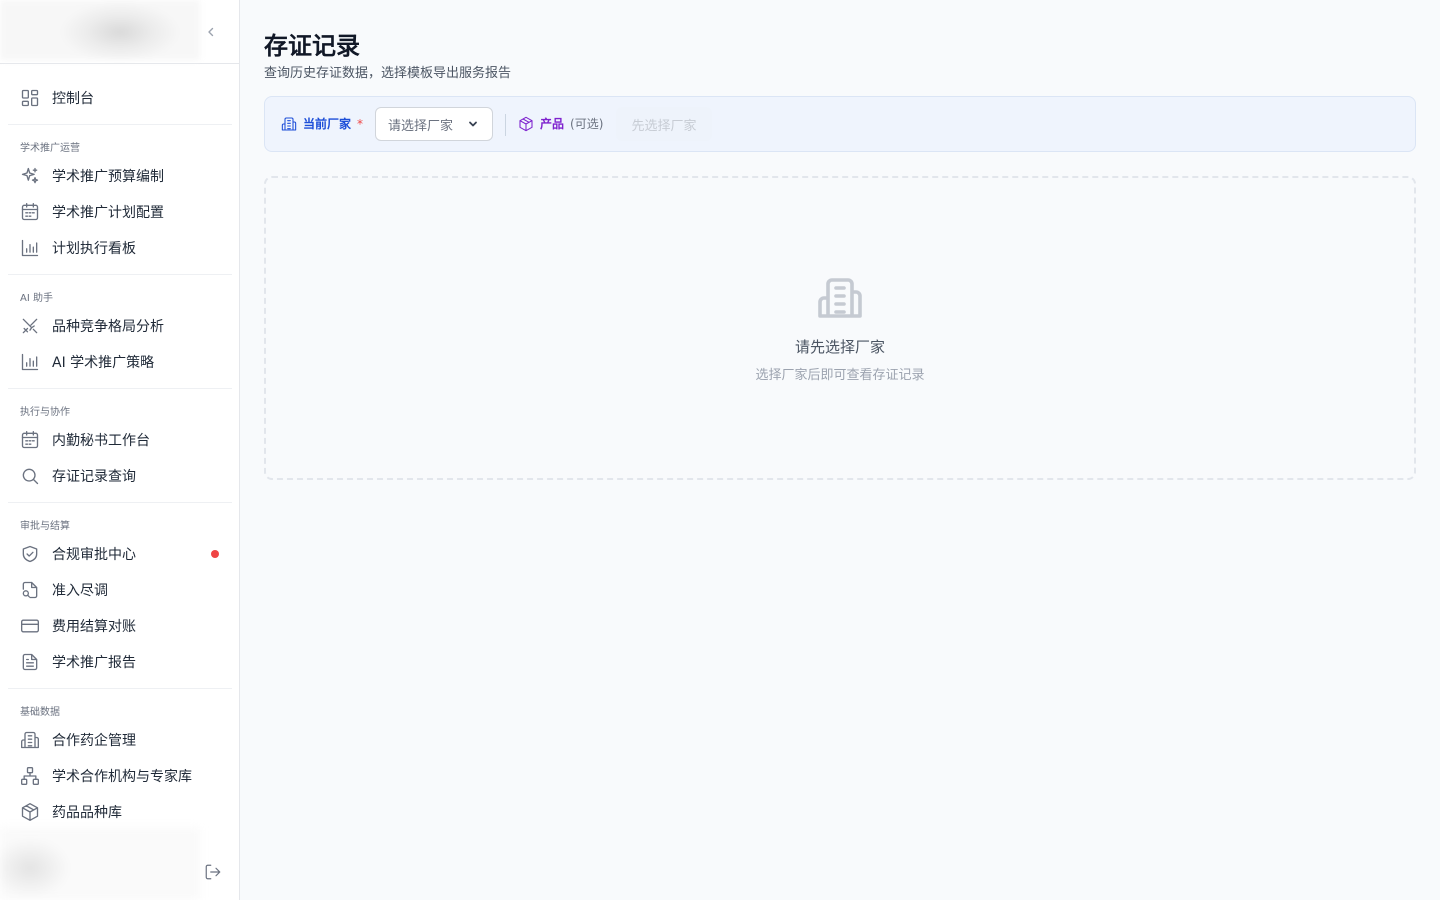 The height and width of the screenshot is (900, 1440). I want to click on sidebar-footer, so click(119, 864).